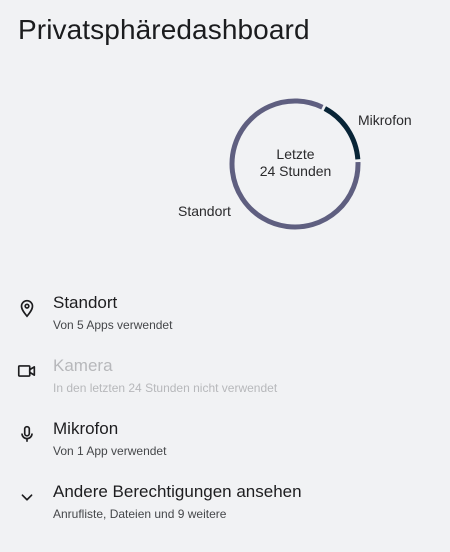  Describe the element at coordinates (385, 120) in the screenshot. I see `chart-segment-label-mikrofon: Mikrofon` at that location.